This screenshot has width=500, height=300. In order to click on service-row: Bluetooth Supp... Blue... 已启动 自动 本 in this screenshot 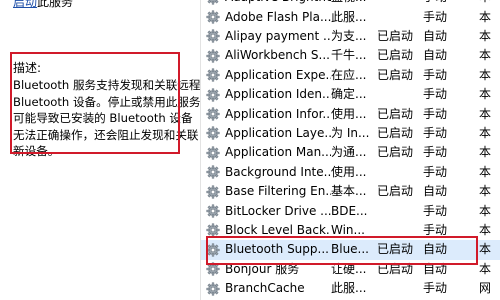, I will do `click(350, 250)`.